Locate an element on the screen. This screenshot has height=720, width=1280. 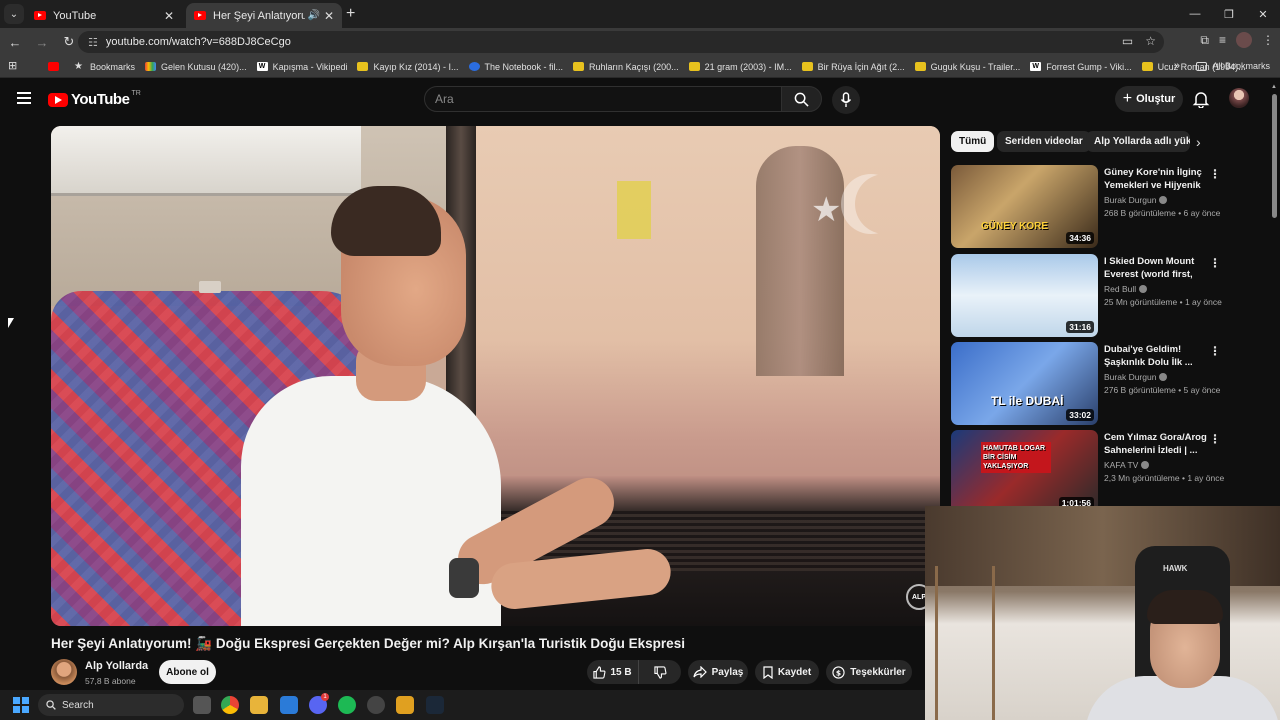
recommended-channel: Red Bull is located at coordinates (1126, 289).